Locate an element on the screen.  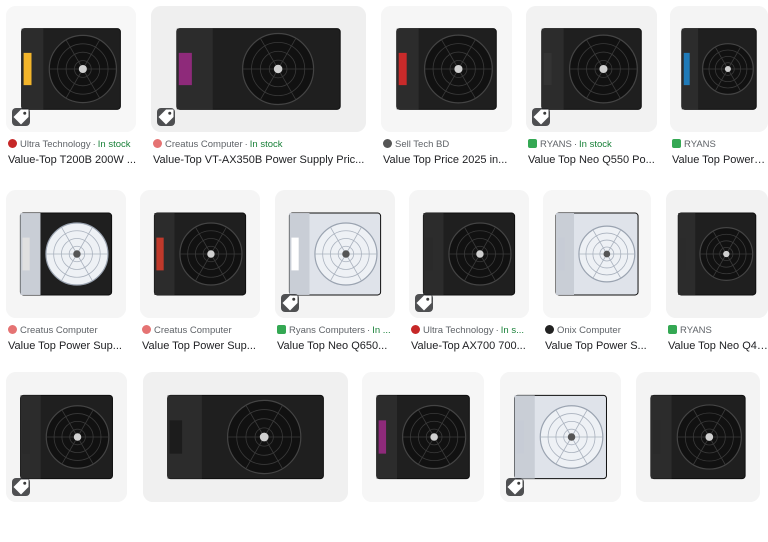
result-source: RYANS · In stock is located at coordinates (592, 145).